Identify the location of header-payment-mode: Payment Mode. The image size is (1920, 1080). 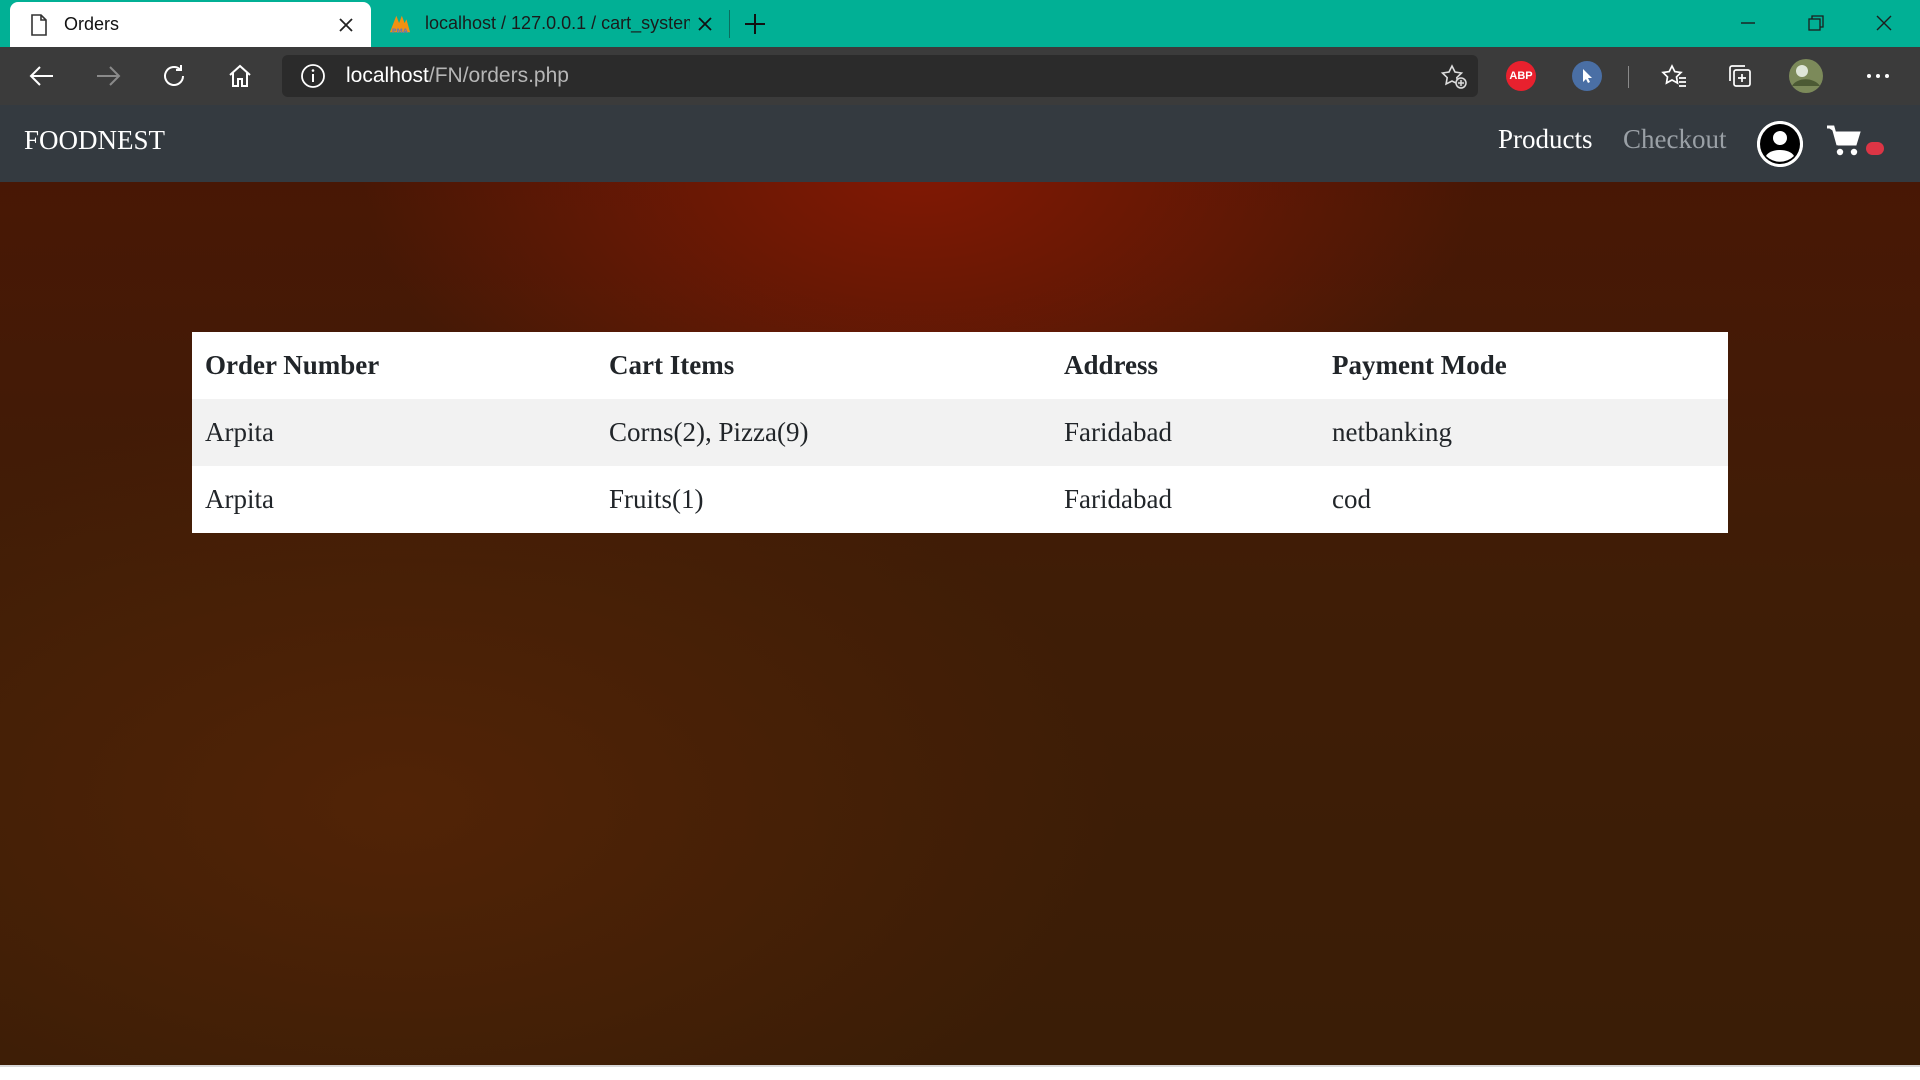
(1523, 365).